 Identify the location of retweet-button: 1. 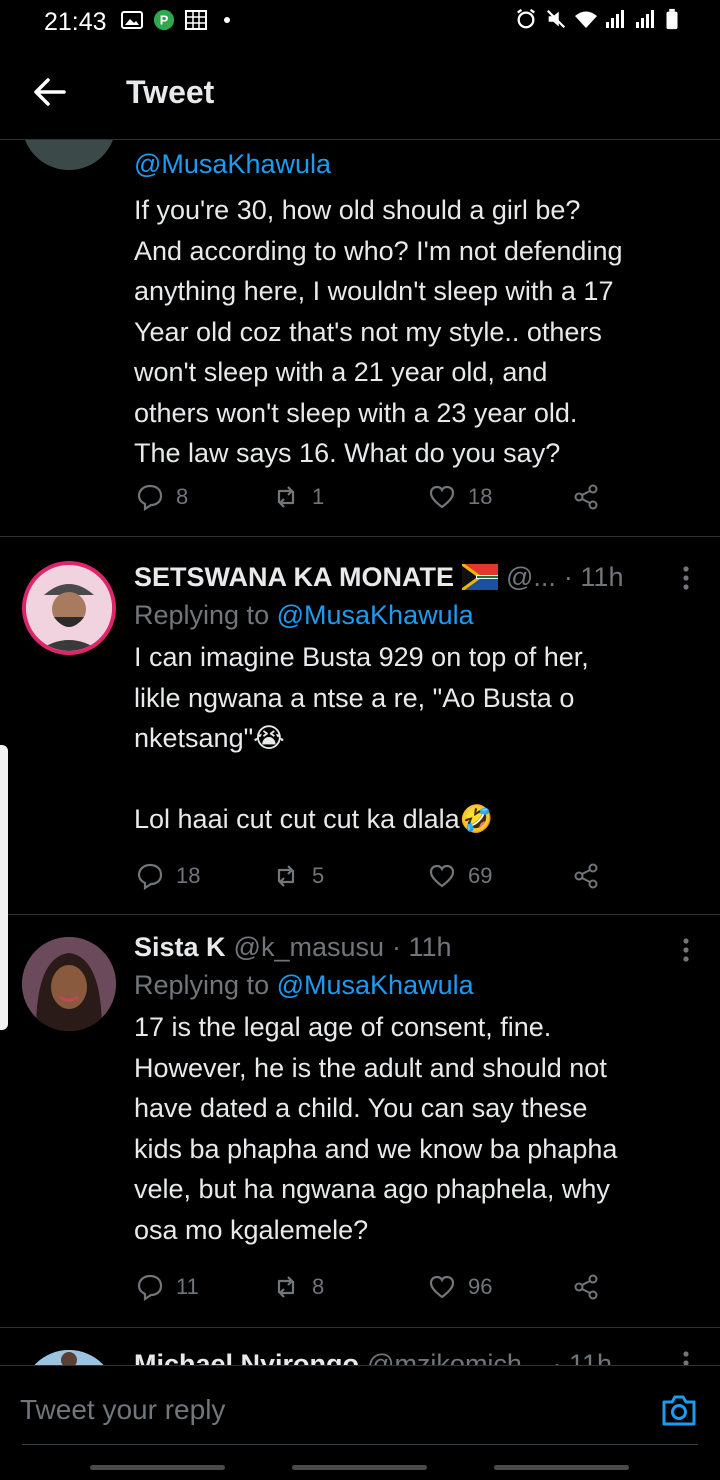
(298, 497).